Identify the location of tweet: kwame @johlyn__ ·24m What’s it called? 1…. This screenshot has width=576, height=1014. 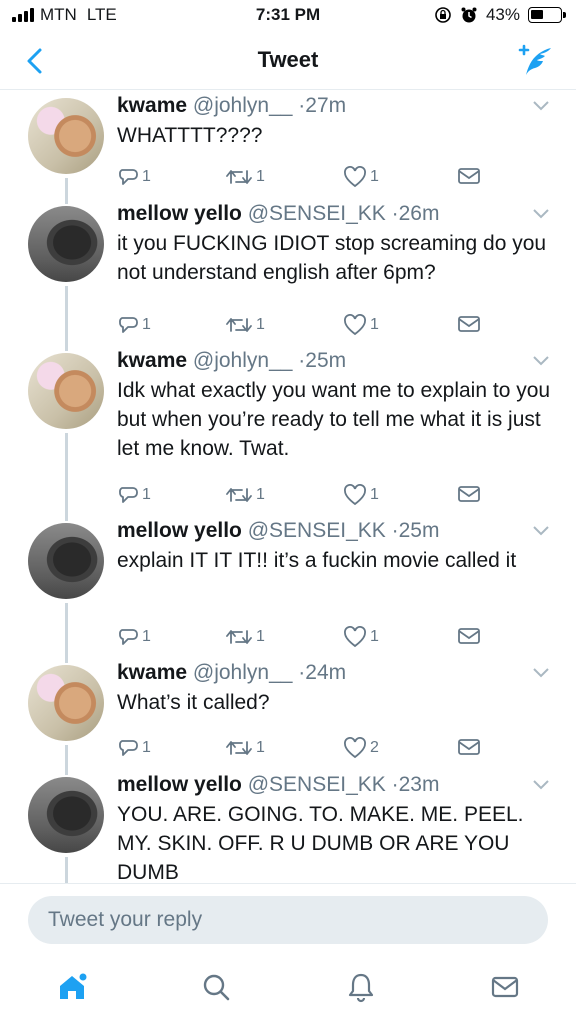
(288, 713).